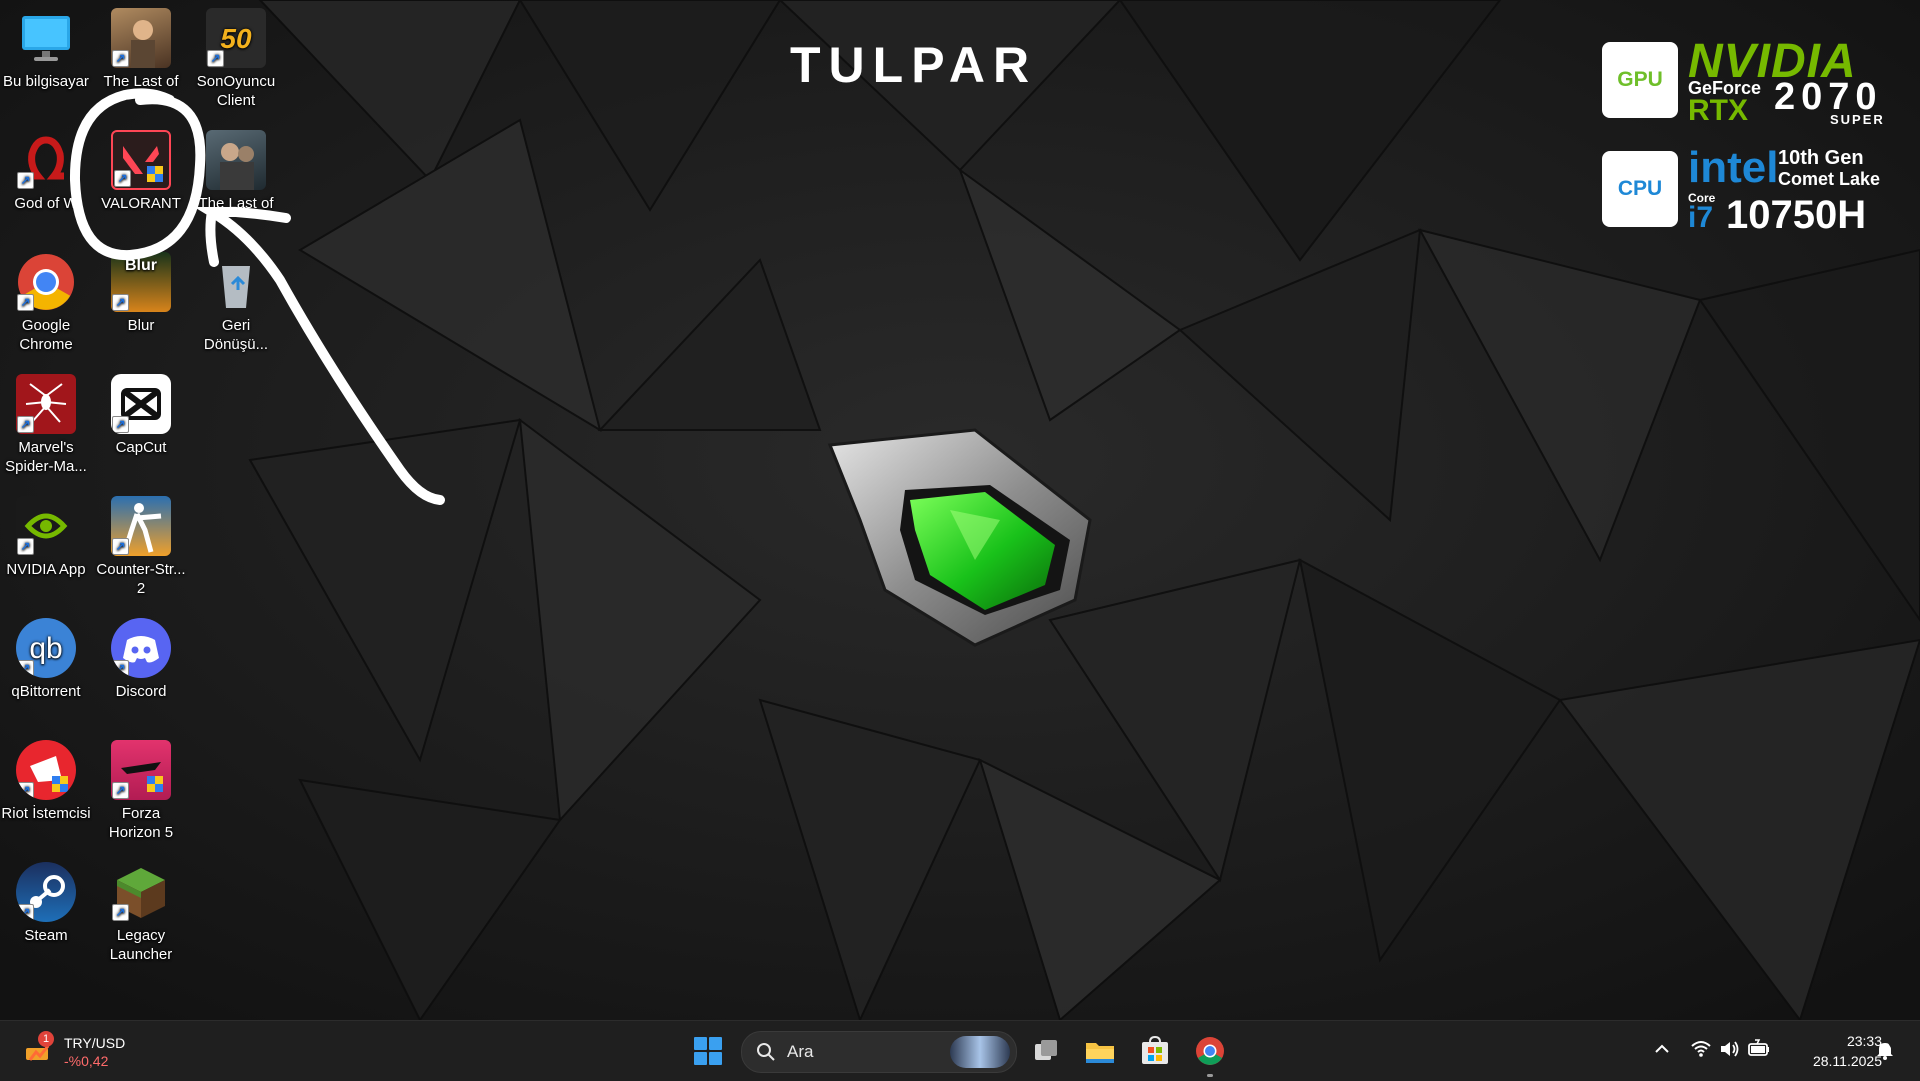 This screenshot has height=1081, width=1920. Describe the element at coordinates (141, 770) in the screenshot. I see `forza-icon: ↗` at that location.